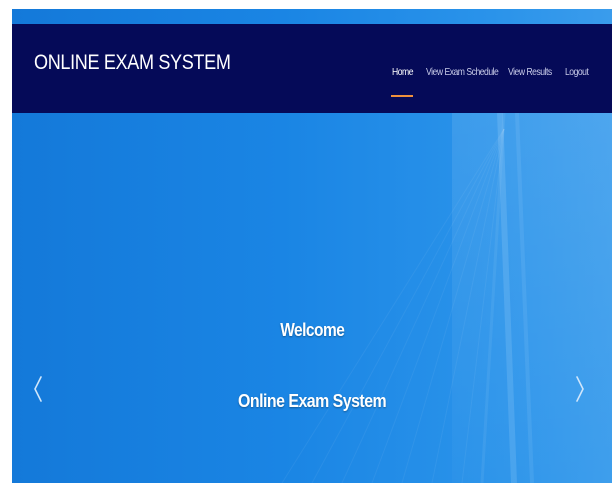 This screenshot has height=483, width=612. I want to click on carousel-prev-button, so click(38, 389).